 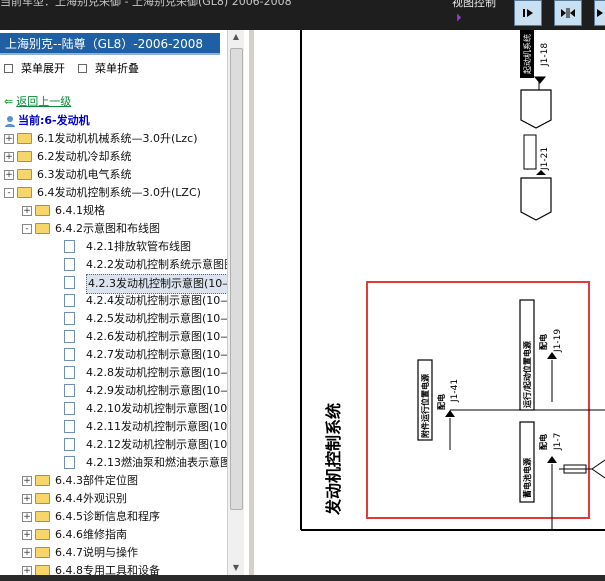 I want to click on tree-doc-item: 4.2.11发动机控制示意图(10—, so click(x=119, y=427).